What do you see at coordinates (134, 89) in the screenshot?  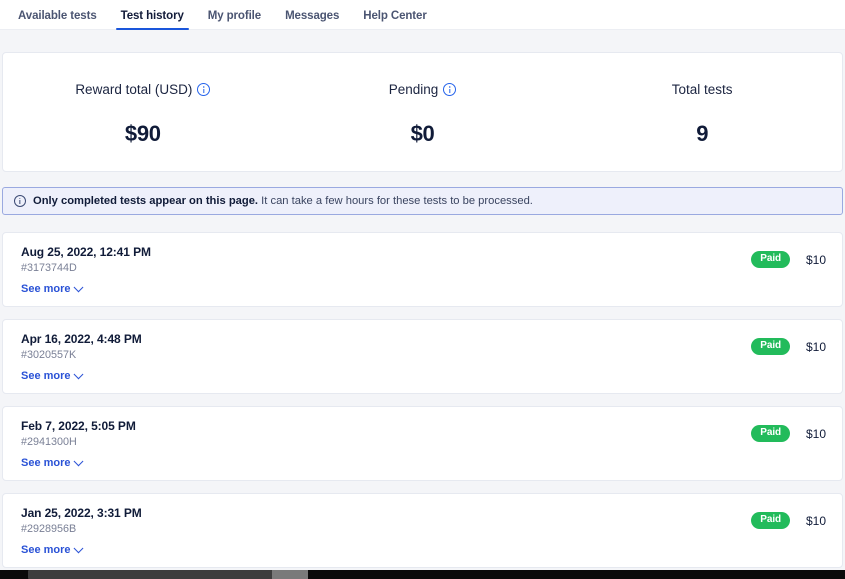 I see `stat-reward-total-label: Reward total (USD)` at bounding box center [134, 89].